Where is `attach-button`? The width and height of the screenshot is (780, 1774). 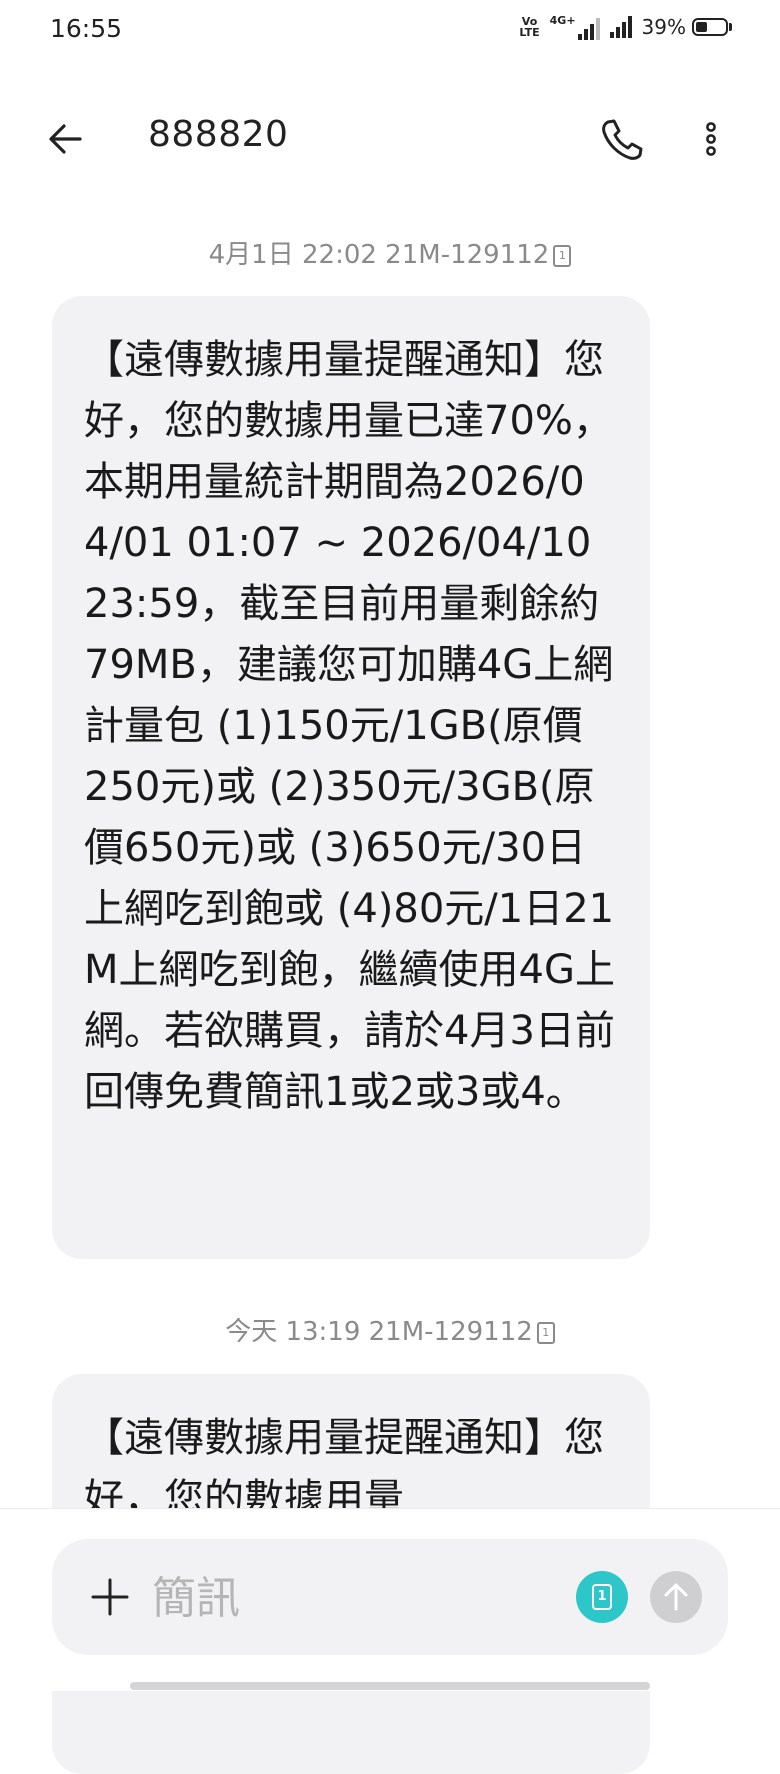 attach-button is located at coordinates (110, 1597).